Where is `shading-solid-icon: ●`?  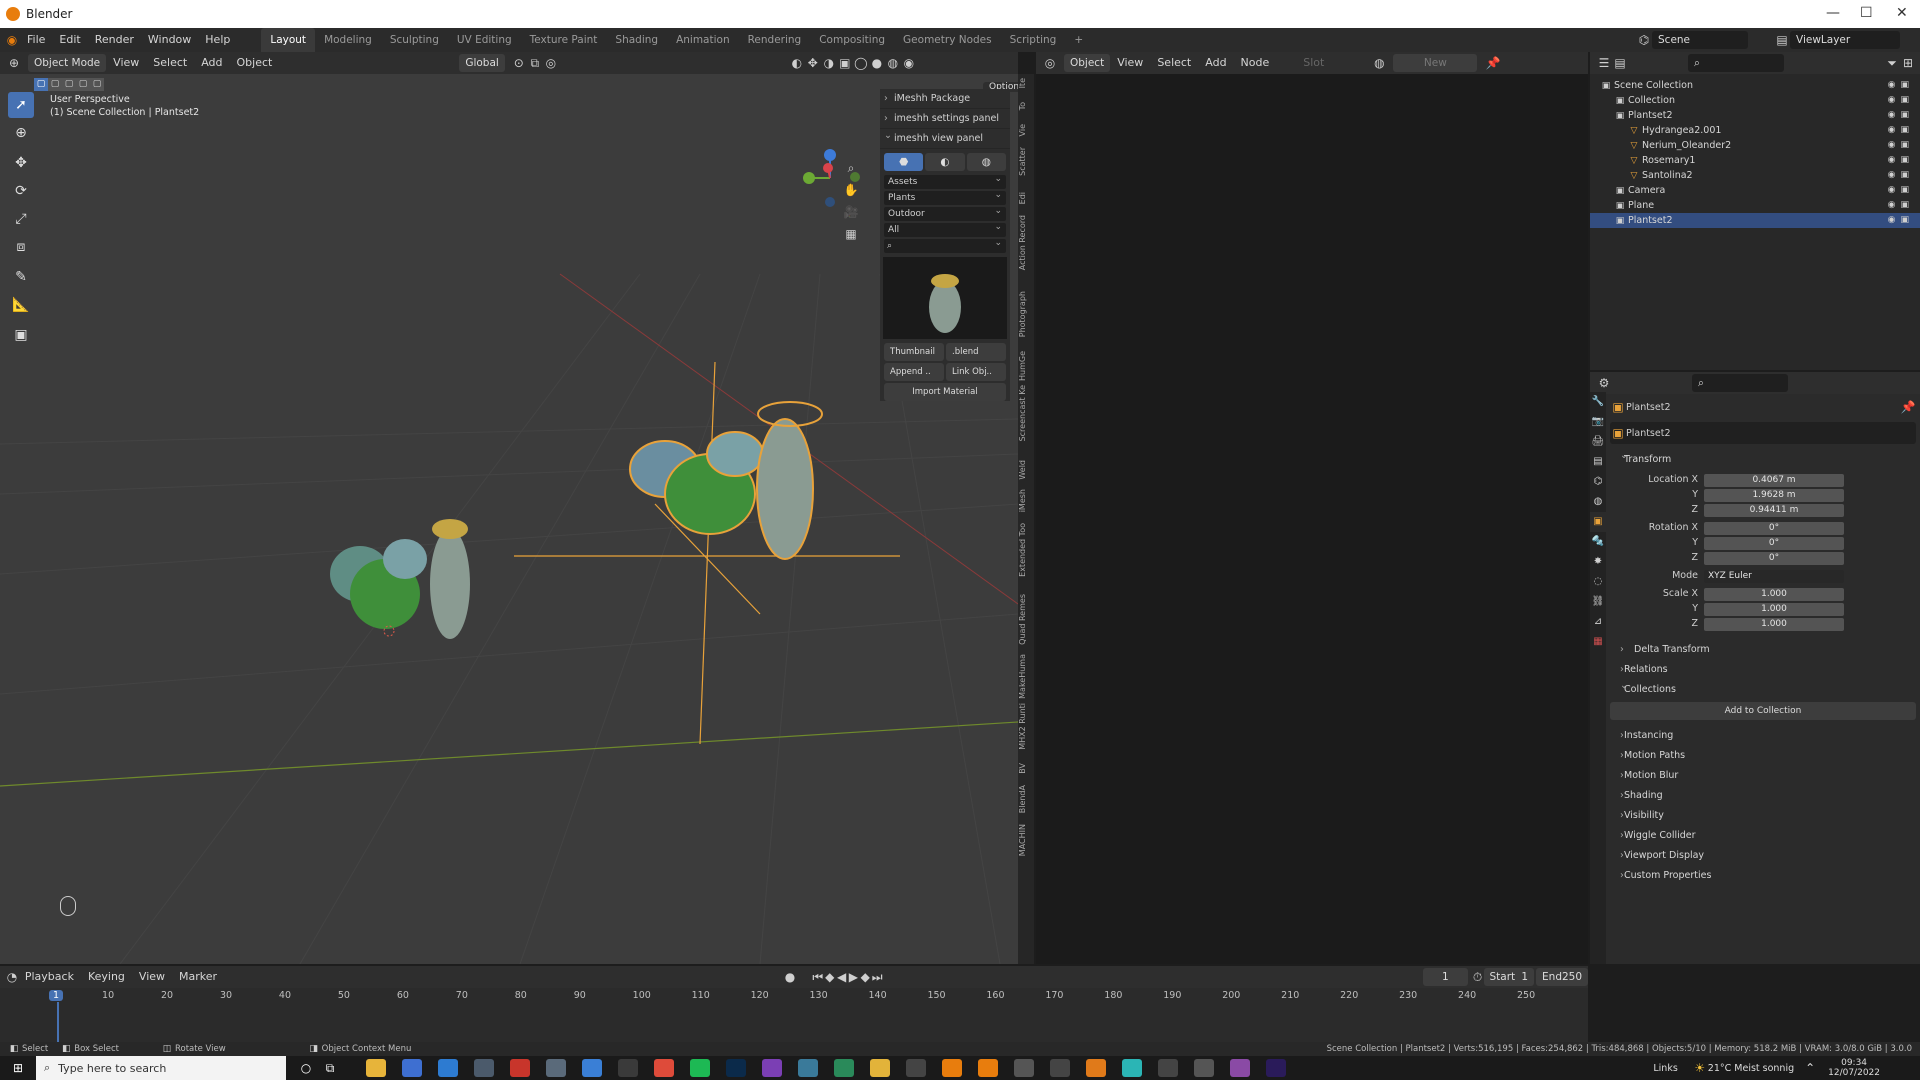
shading-solid-icon: ● is located at coordinates (877, 63).